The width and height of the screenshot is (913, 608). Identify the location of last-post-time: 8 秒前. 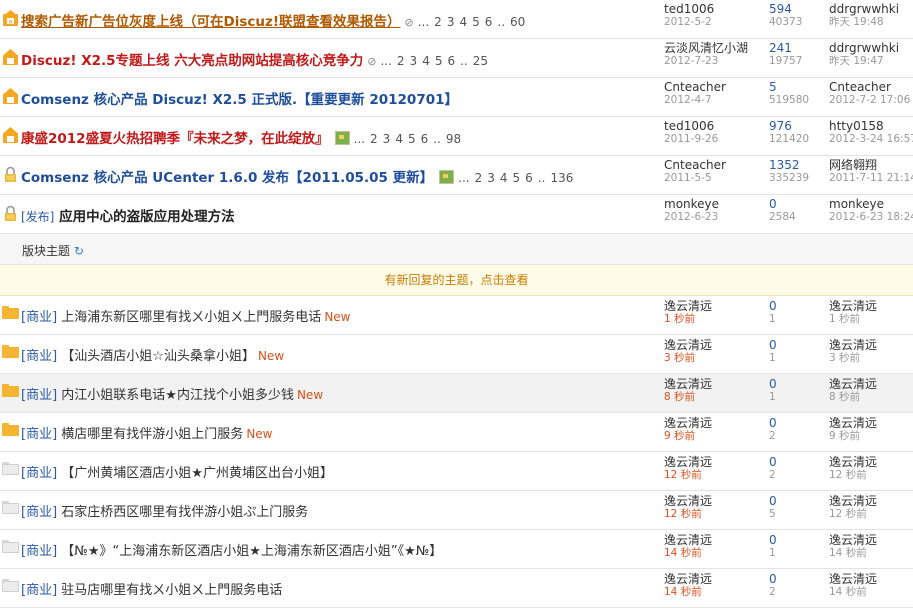
(853, 397).